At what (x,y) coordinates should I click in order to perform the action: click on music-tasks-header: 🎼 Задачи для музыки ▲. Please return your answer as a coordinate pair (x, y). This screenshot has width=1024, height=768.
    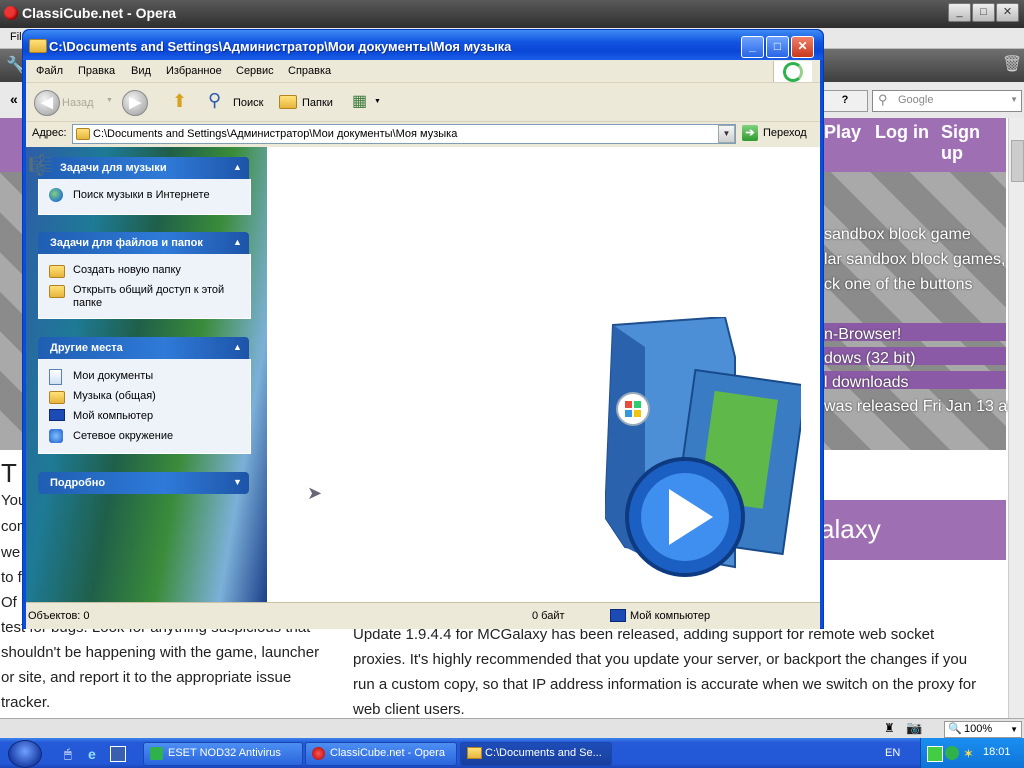
    Looking at the image, I should click on (138, 167).